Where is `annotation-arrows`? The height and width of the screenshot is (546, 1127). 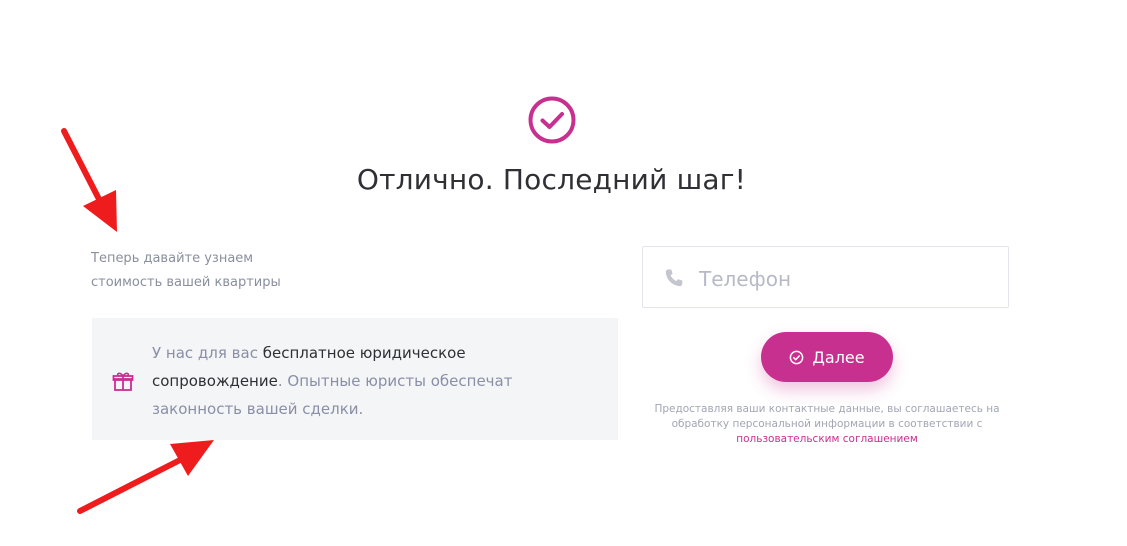
annotation-arrows is located at coordinates (137, 321).